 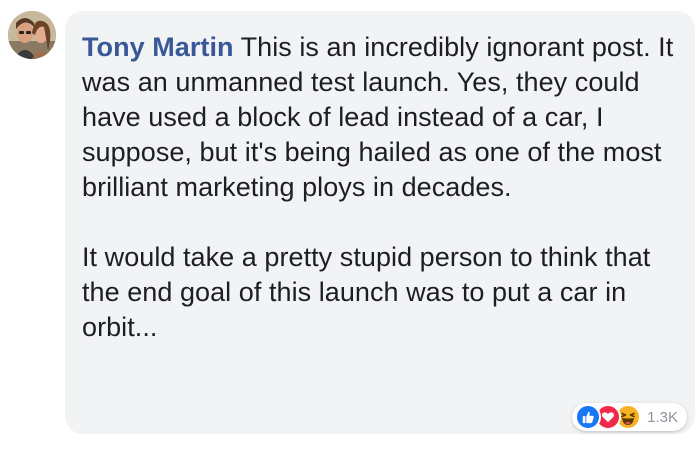 What do you see at coordinates (629, 417) in the screenshot?
I see `reactions-summary: 1.3K` at bounding box center [629, 417].